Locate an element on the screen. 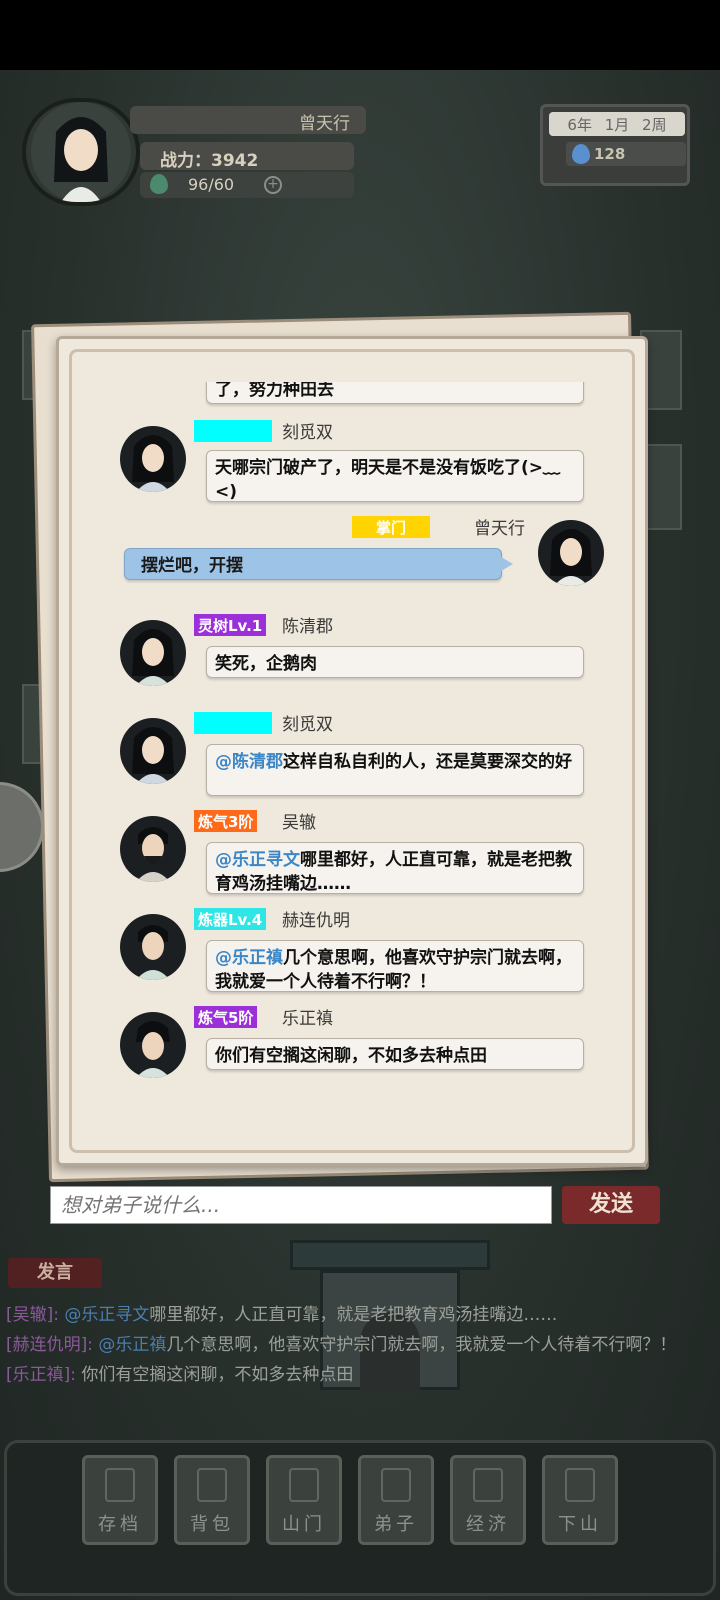 This screenshot has height=1600, width=720. message-bubble: 笑死，企鹅肉 is located at coordinates (395, 662).